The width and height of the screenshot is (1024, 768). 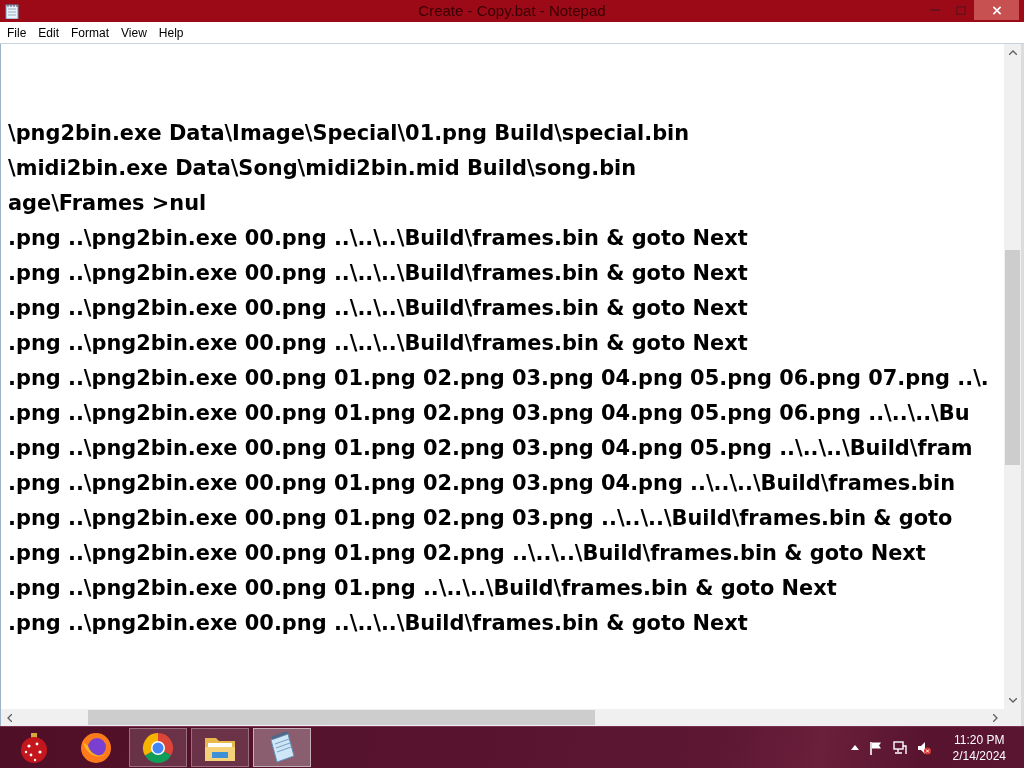 What do you see at coordinates (875, 747) in the screenshot?
I see `flag-icon` at bounding box center [875, 747].